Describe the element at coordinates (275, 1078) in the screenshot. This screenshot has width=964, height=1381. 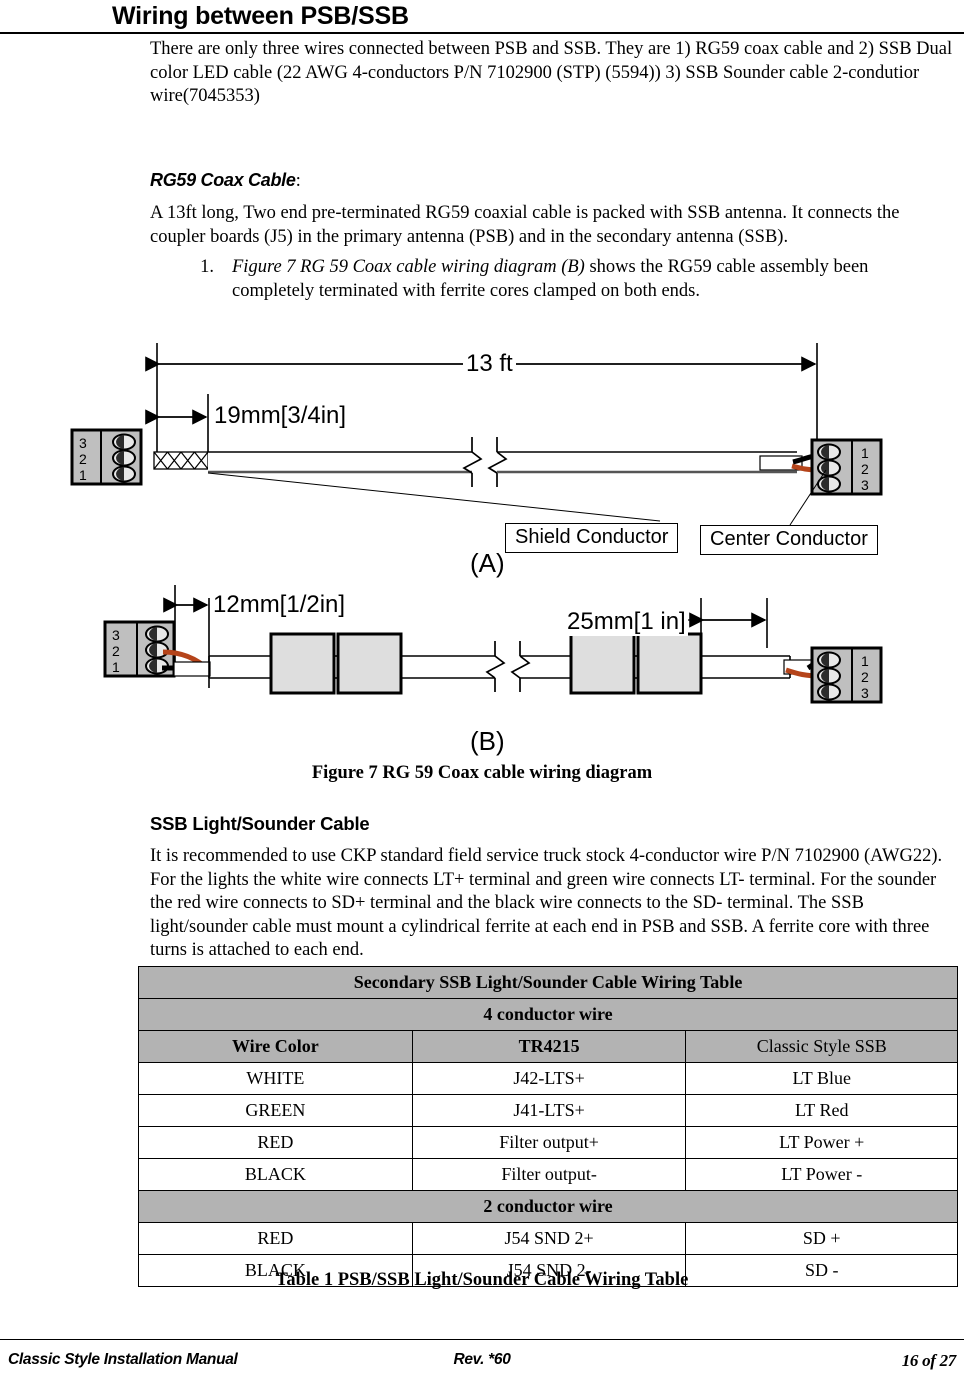
I see `cell-wire-color: WHITE` at that location.